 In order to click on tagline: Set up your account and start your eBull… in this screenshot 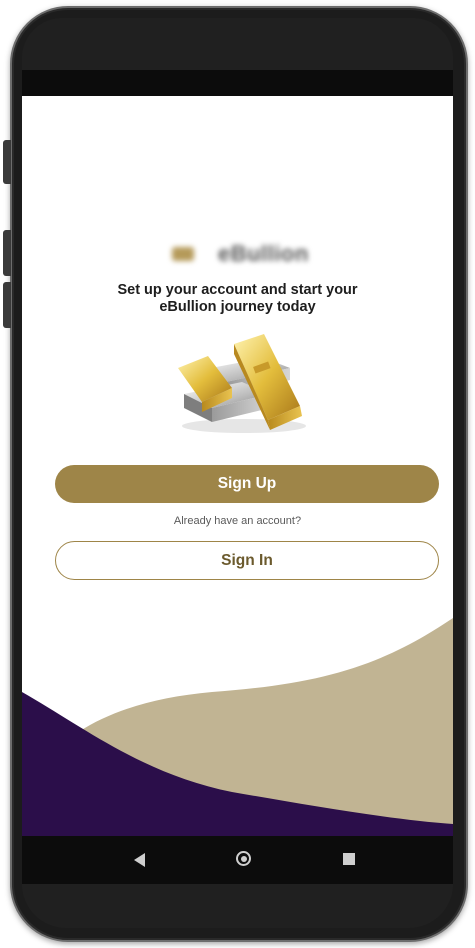, I will do `click(237, 299)`.